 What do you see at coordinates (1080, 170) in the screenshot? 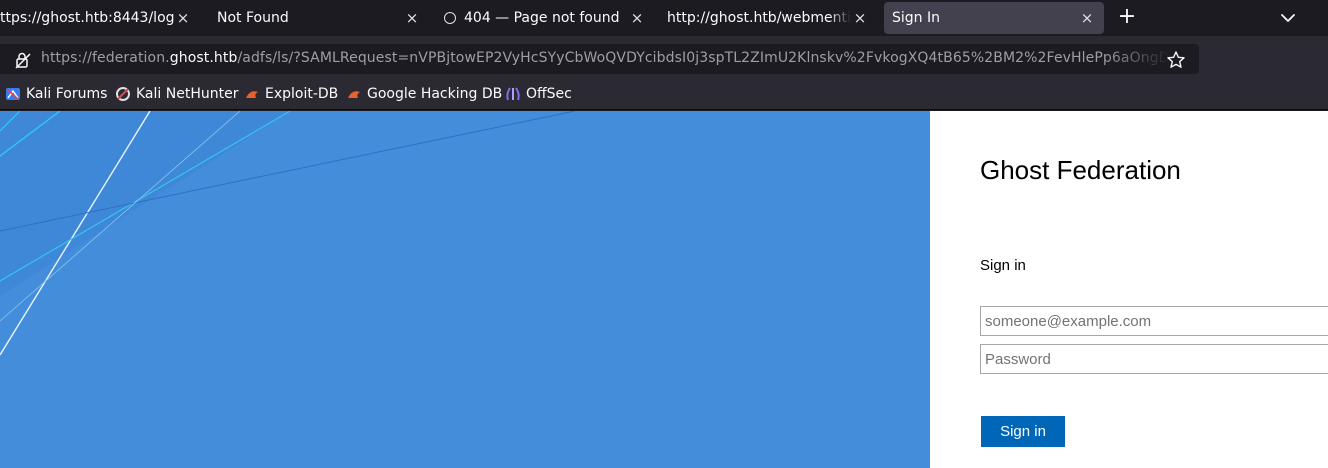
I see `company-name-title: Ghost Federation` at bounding box center [1080, 170].